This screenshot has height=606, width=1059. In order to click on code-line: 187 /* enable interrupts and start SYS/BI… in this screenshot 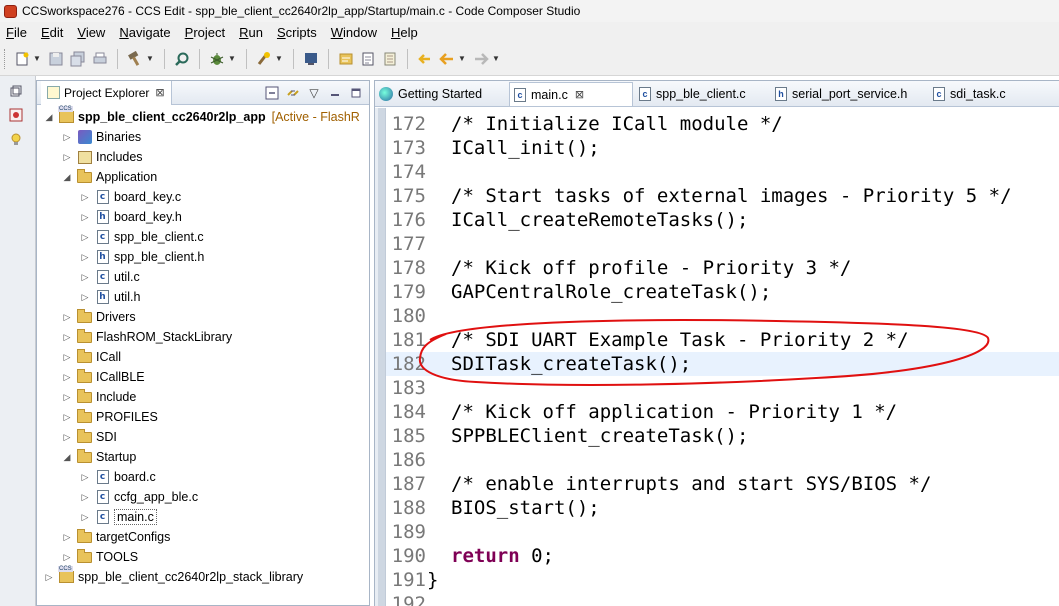, I will do `click(722, 484)`.